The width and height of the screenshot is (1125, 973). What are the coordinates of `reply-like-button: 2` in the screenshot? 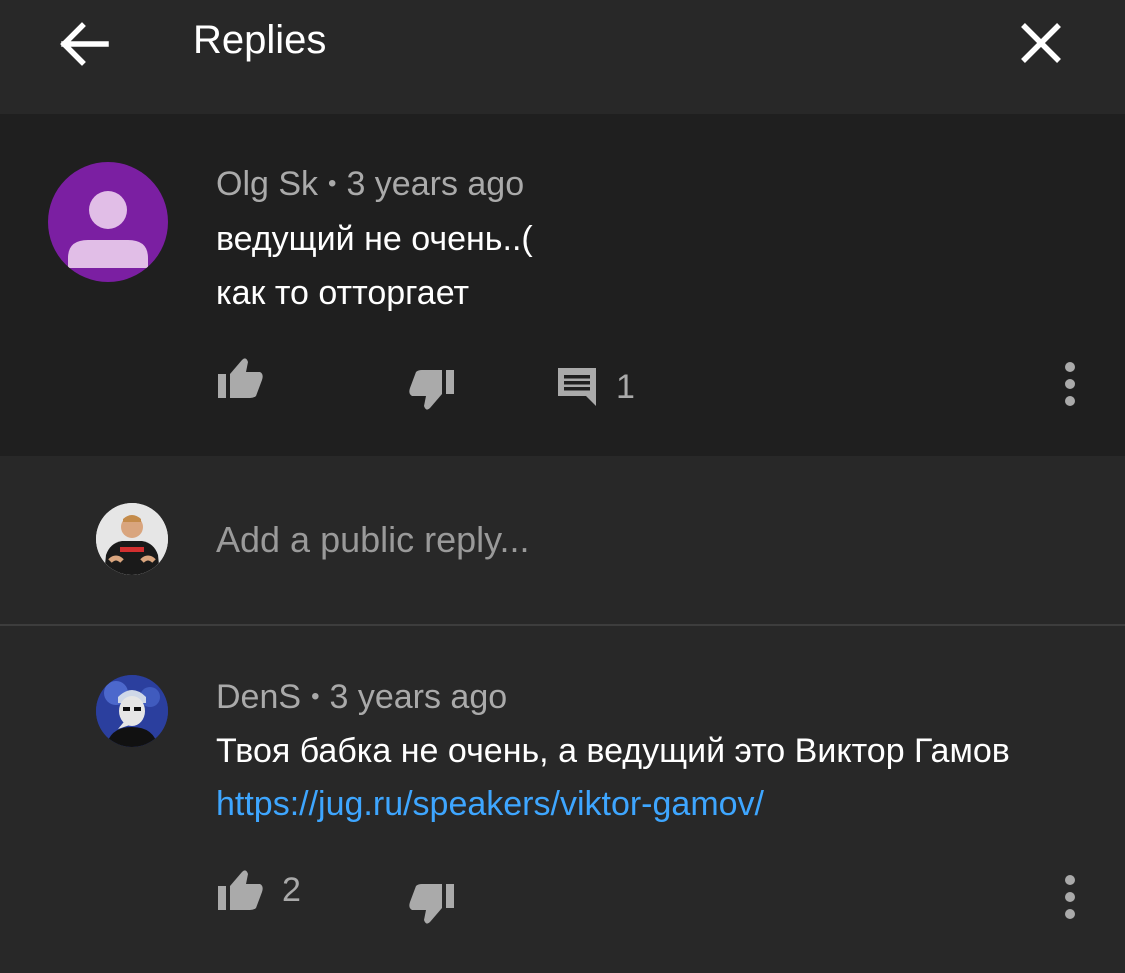 It's located at (258, 890).